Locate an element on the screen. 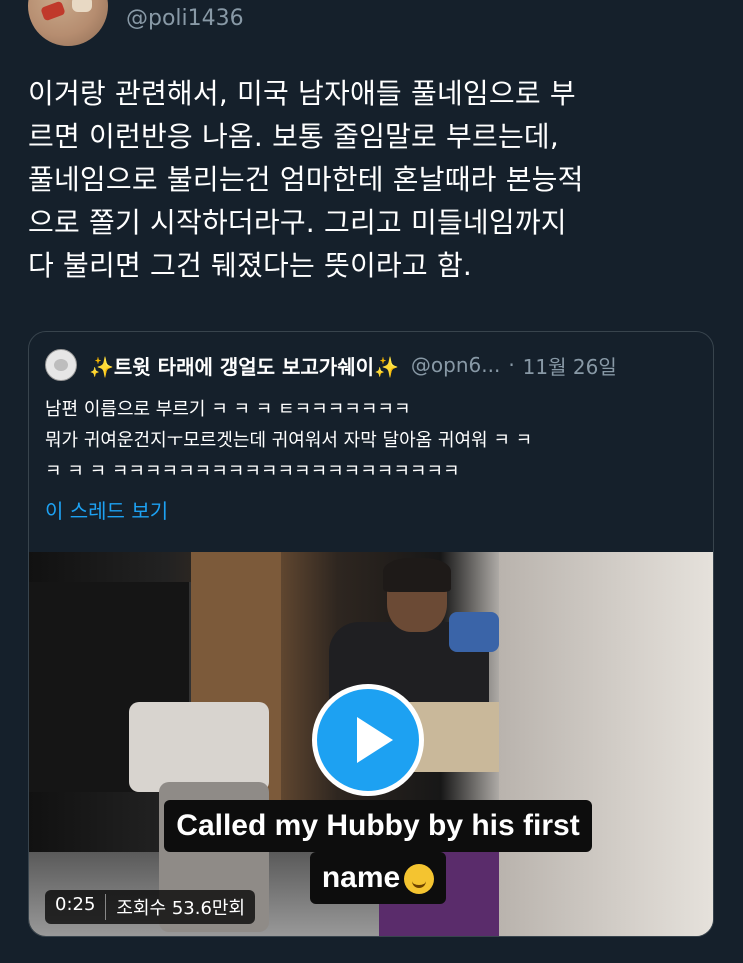 The height and width of the screenshot is (963, 743). caption-line: Called my Hubby by his first is located at coordinates (378, 826).